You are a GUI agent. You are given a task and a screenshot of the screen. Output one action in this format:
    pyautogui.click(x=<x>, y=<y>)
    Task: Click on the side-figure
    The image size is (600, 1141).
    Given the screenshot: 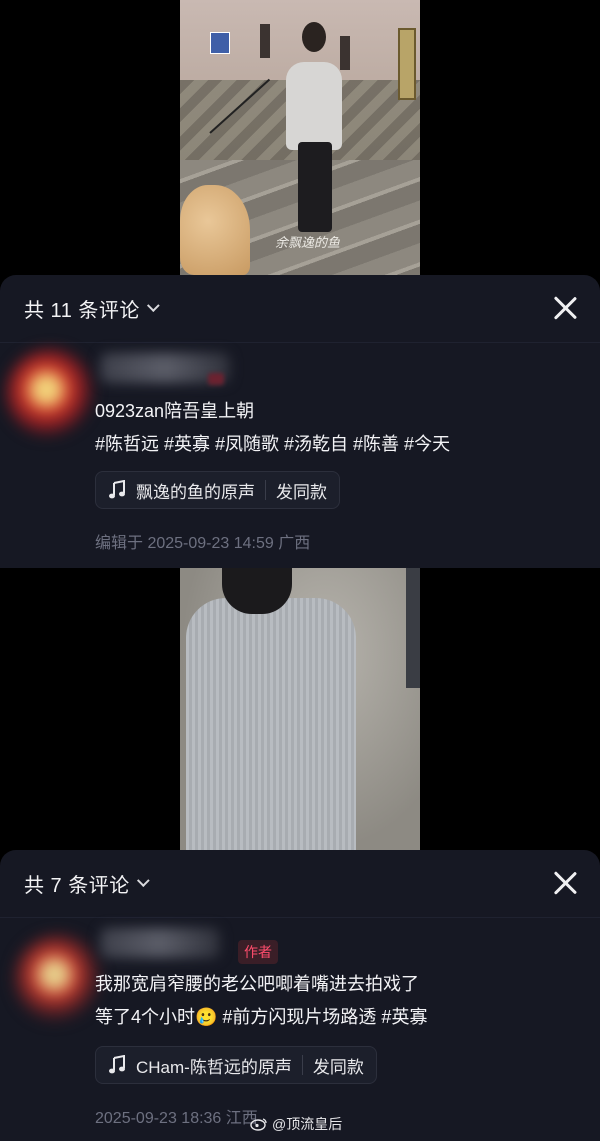 What is the action you would take?
    pyautogui.click(x=413, y=628)
    